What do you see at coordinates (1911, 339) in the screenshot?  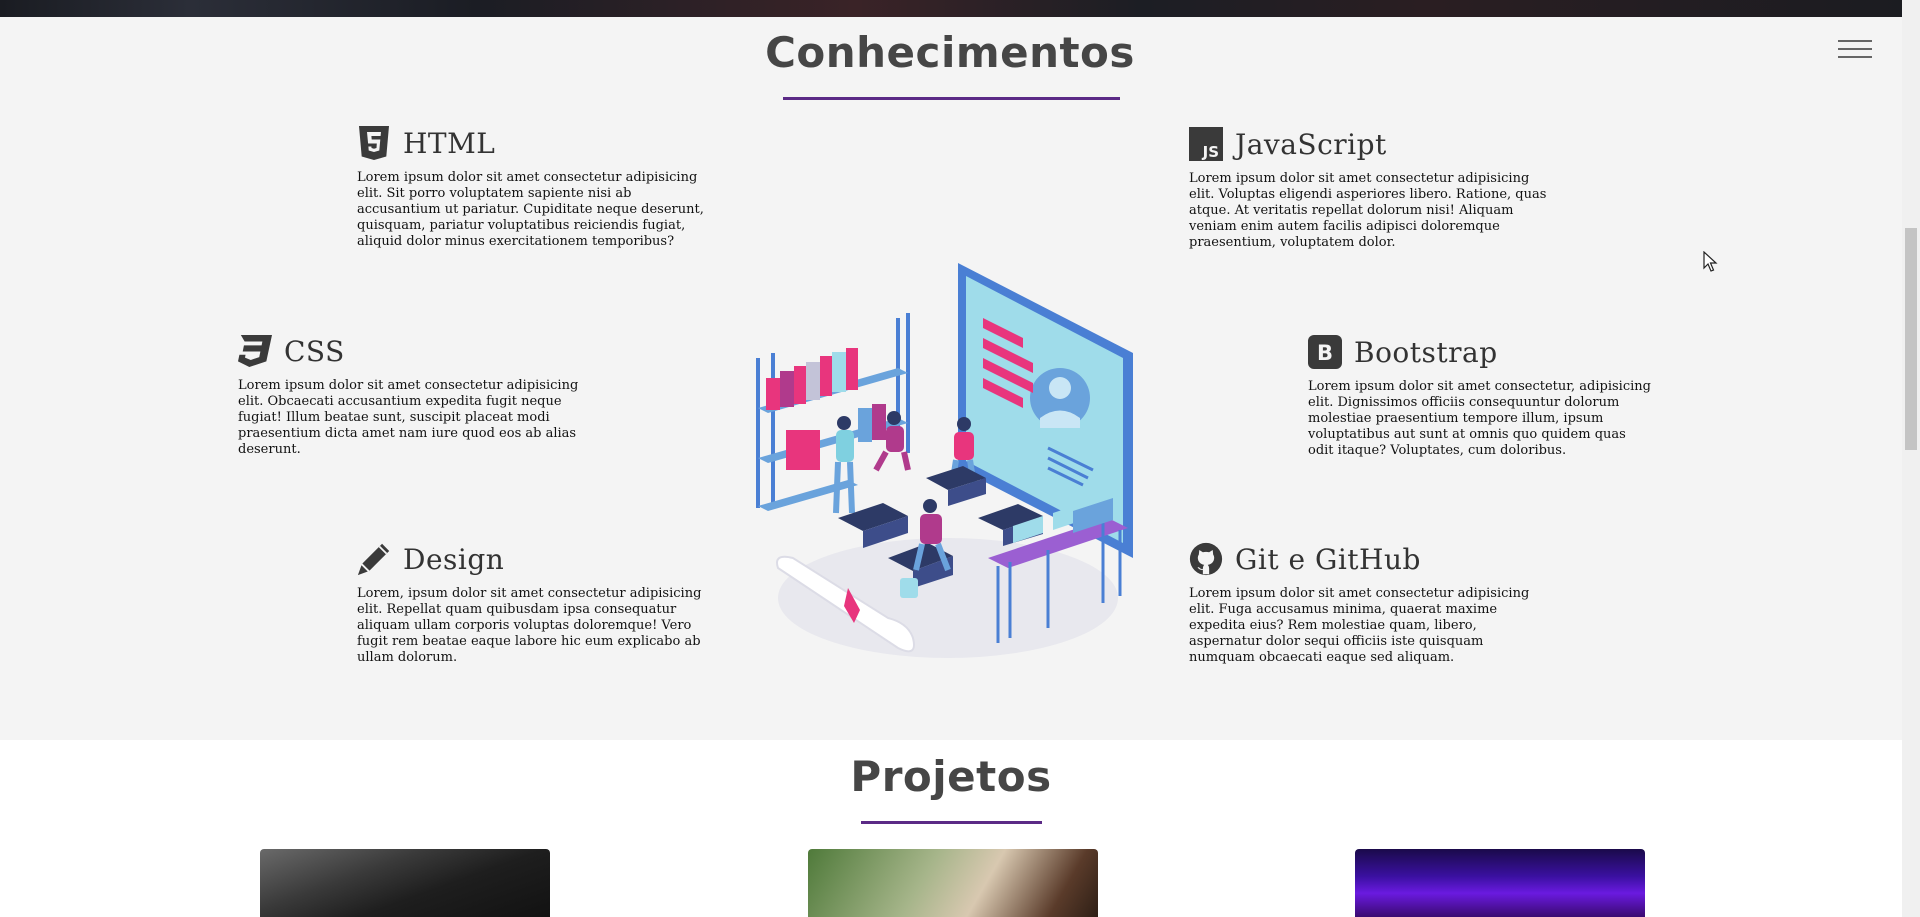 I see `page-scrollbar-thumb` at bounding box center [1911, 339].